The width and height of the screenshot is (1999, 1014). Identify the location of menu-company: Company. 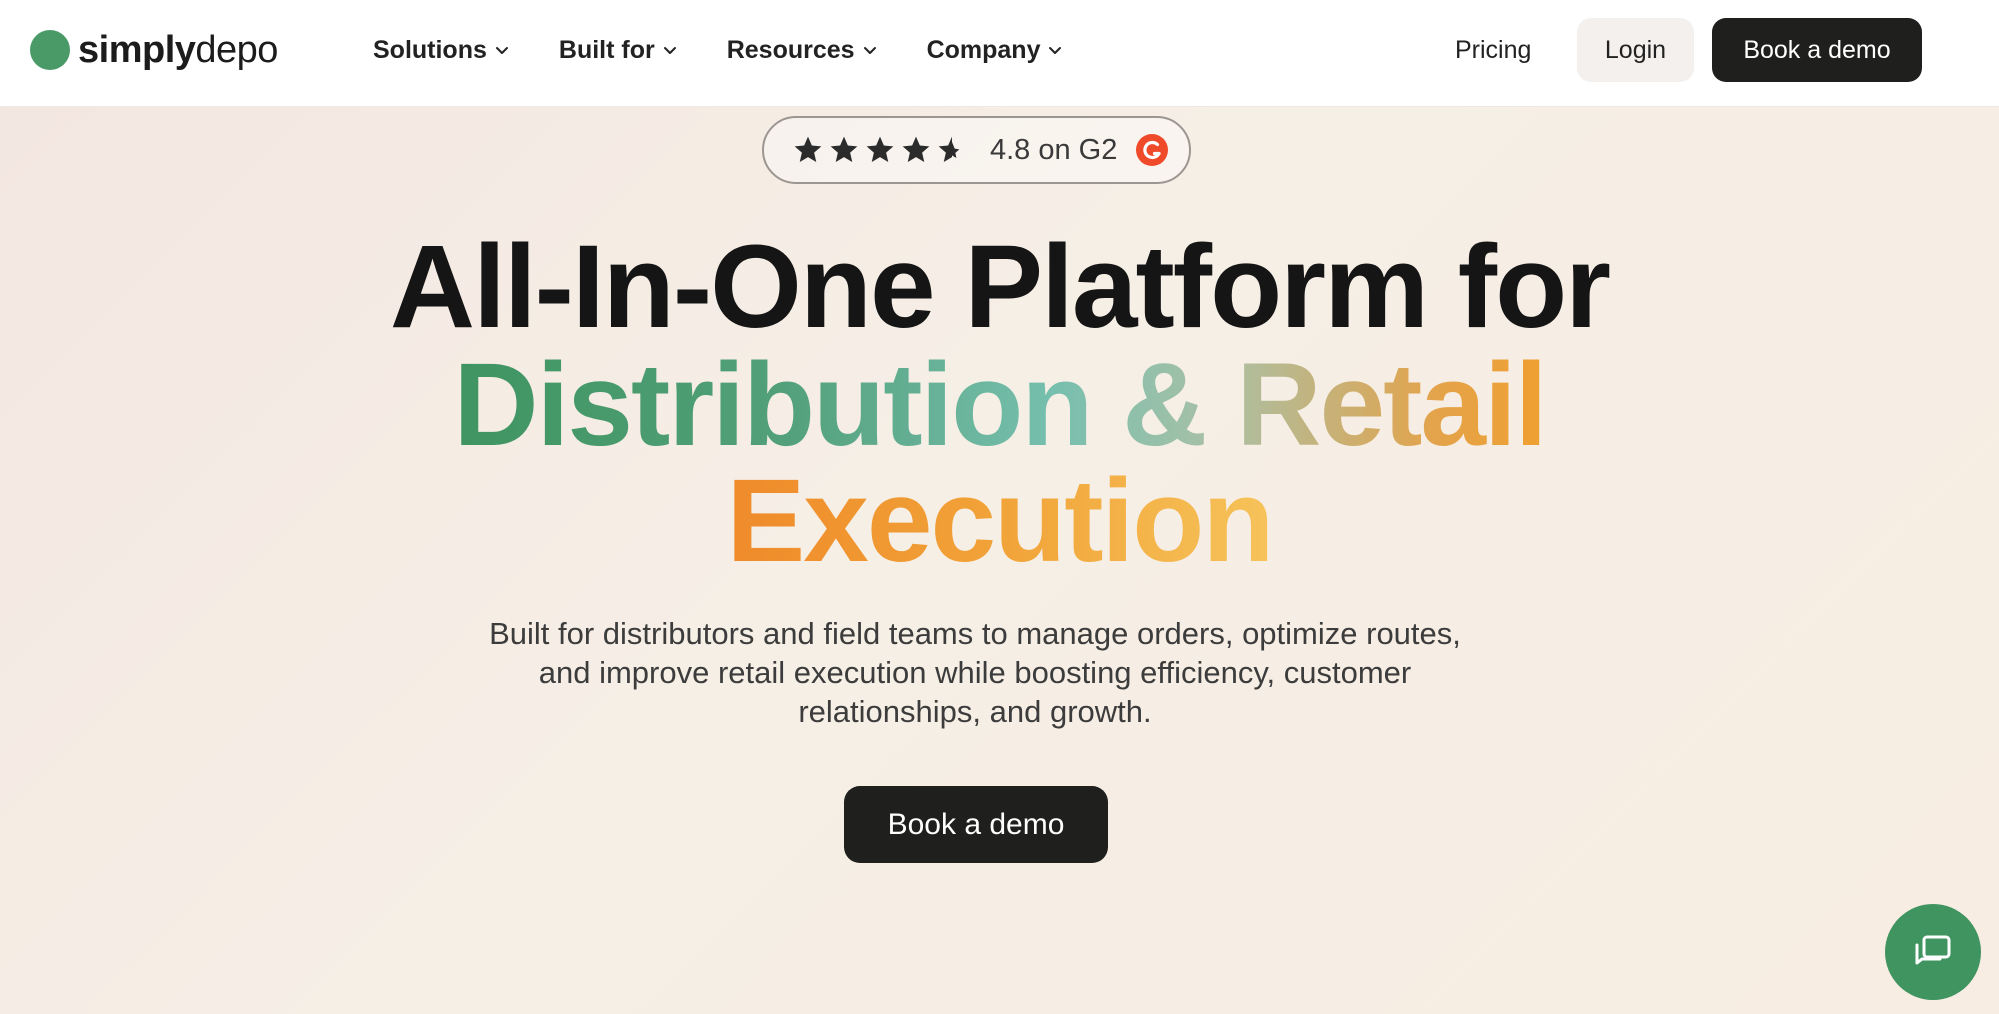
(995, 50).